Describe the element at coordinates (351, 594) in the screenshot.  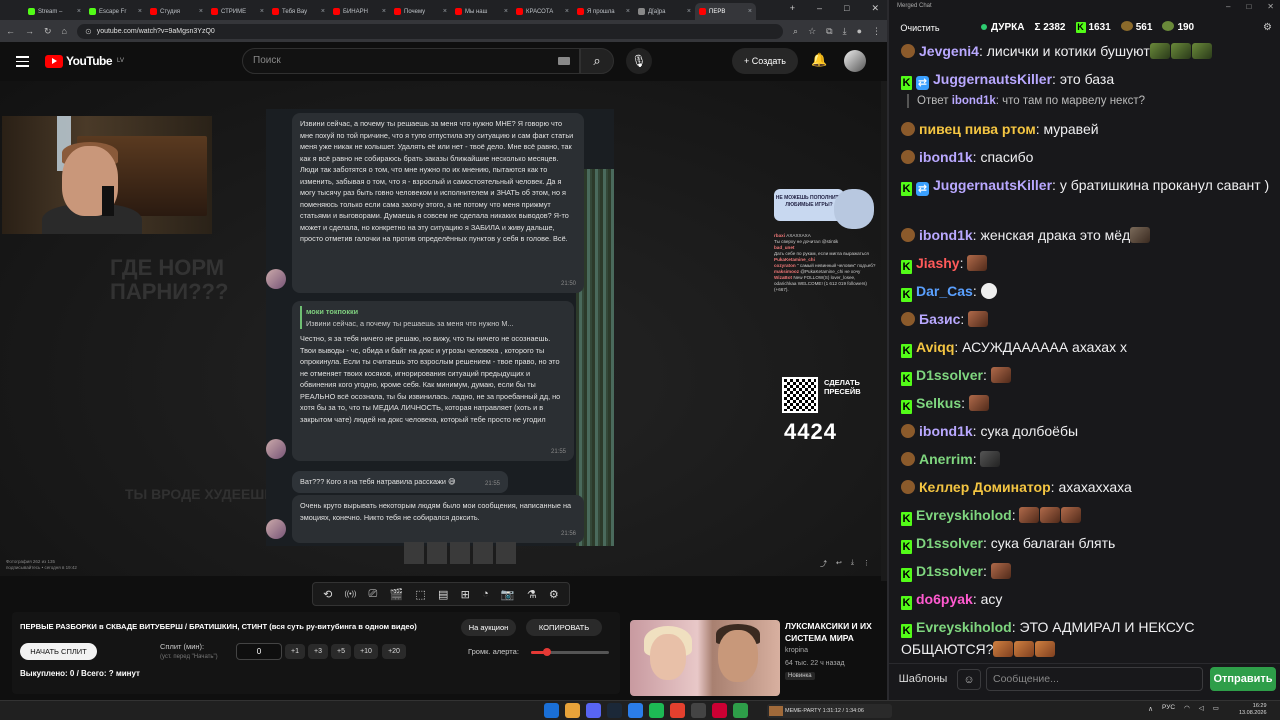
I see `broadcast-icon: ((•))` at that location.